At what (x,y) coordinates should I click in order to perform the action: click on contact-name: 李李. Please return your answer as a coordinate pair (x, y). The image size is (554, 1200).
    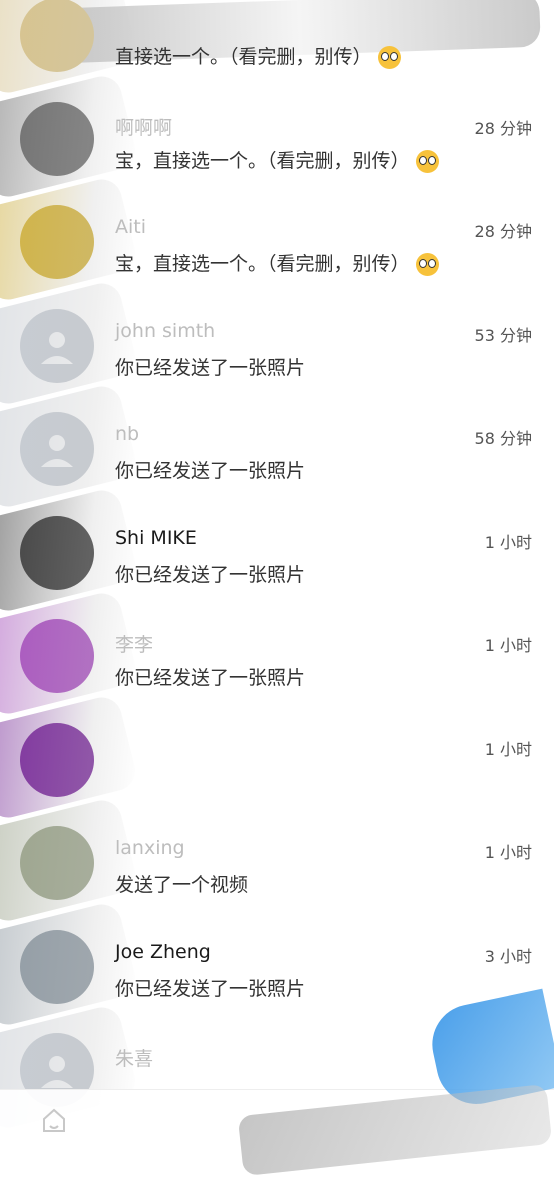
    Looking at the image, I should click on (134, 645).